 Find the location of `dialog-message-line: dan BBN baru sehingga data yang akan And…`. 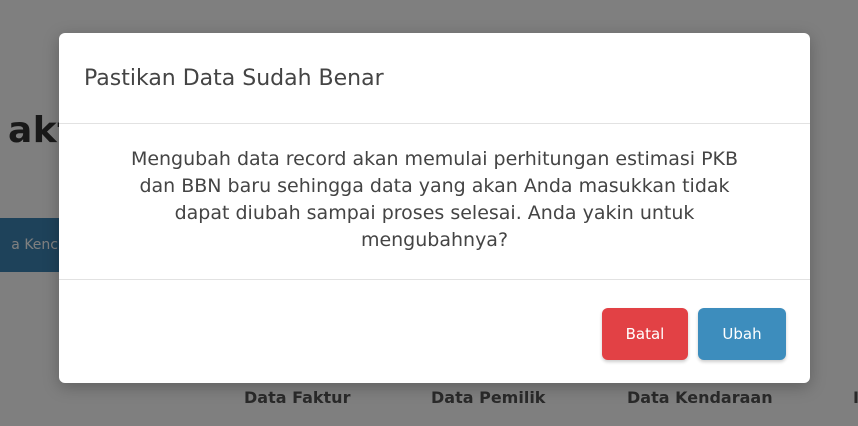

dialog-message-line: dan BBN baru sehingga data yang akan And… is located at coordinates (434, 186).